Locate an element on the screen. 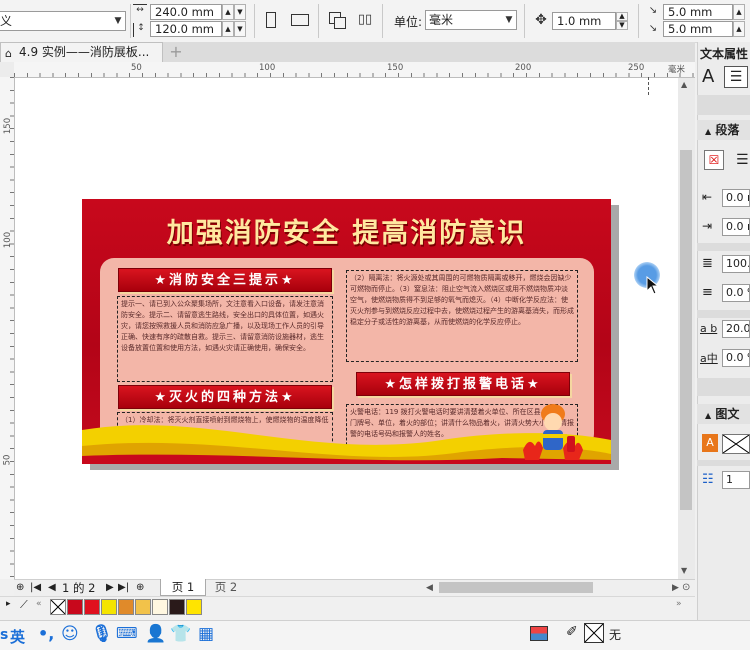 This screenshot has width=750, height=650. character-icon: A is located at coordinates (708, 76).